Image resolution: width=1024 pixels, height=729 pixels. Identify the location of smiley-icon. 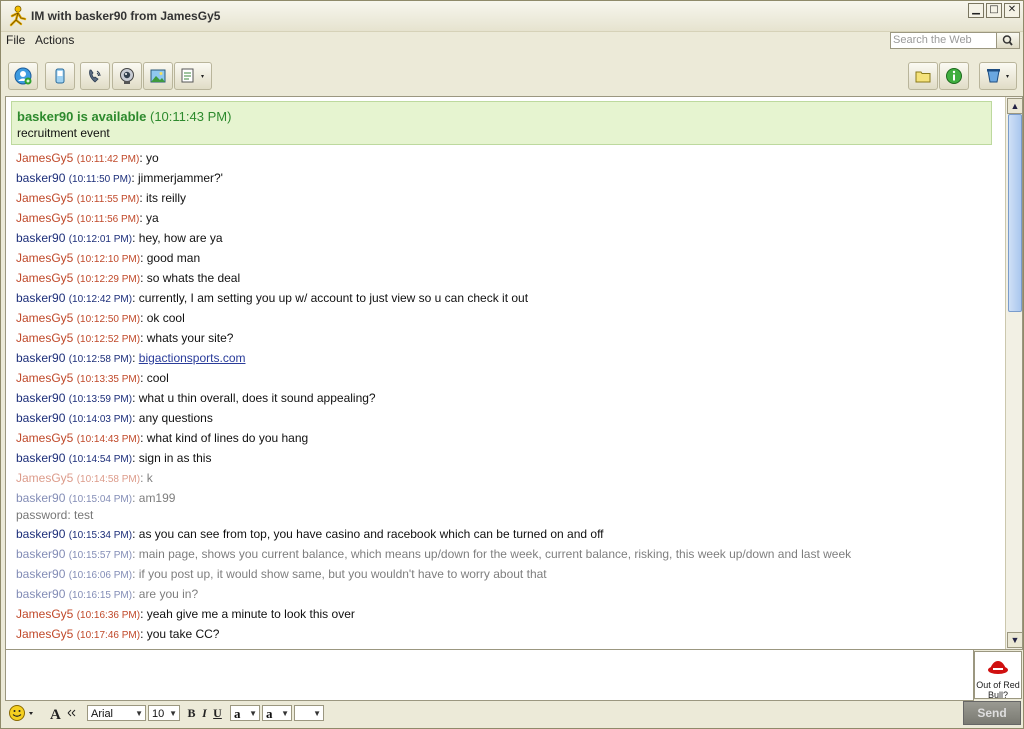
(21, 713).